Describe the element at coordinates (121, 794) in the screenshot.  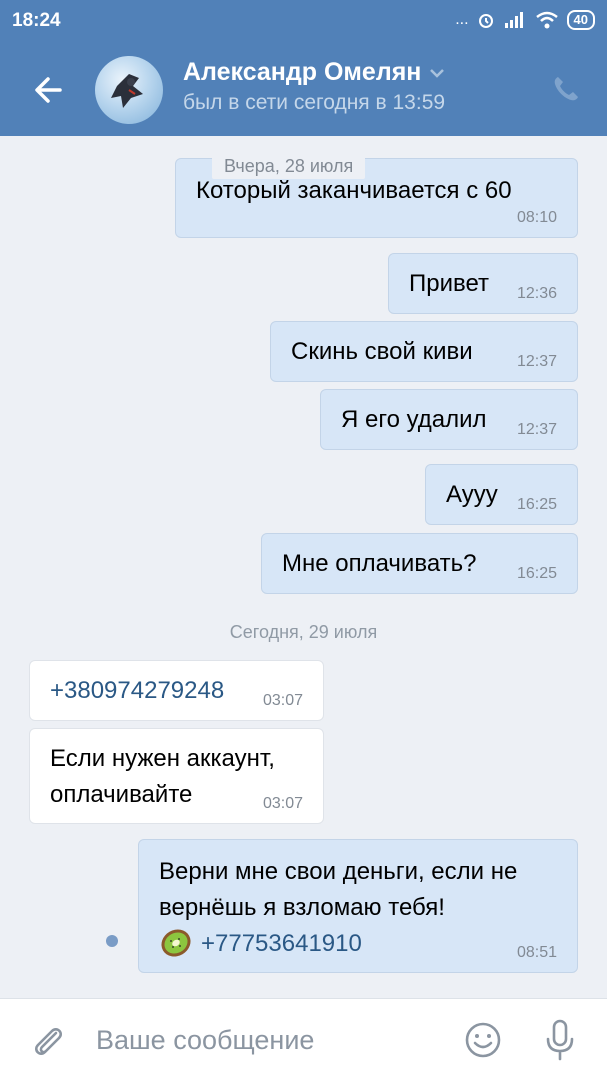
I see `message-line: оплачивайте` at that location.